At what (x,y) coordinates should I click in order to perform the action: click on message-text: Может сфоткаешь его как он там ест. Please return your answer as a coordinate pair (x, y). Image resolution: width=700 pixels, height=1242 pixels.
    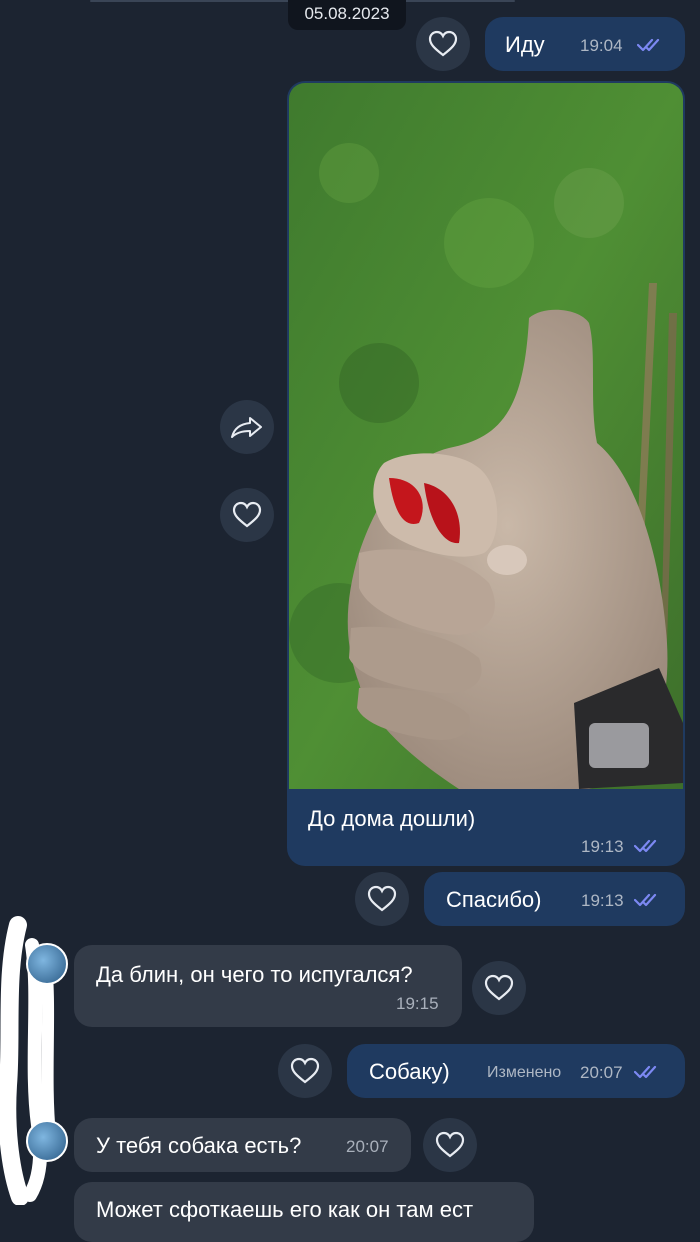
    Looking at the image, I should click on (285, 1209).